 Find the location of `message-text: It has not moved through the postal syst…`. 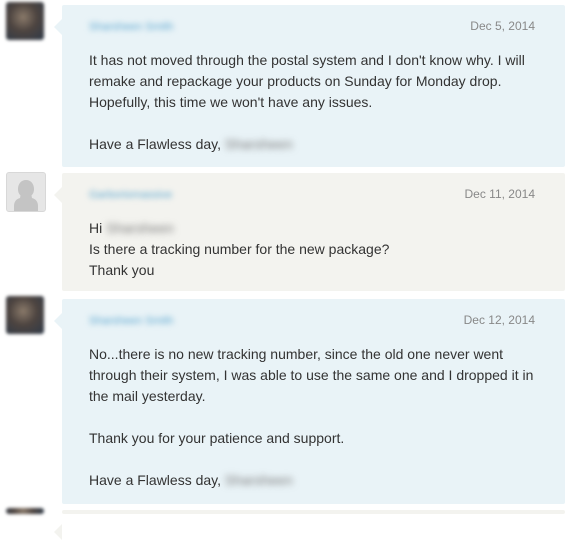

message-text: It has not moved through the postal syst… is located at coordinates (307, 81).